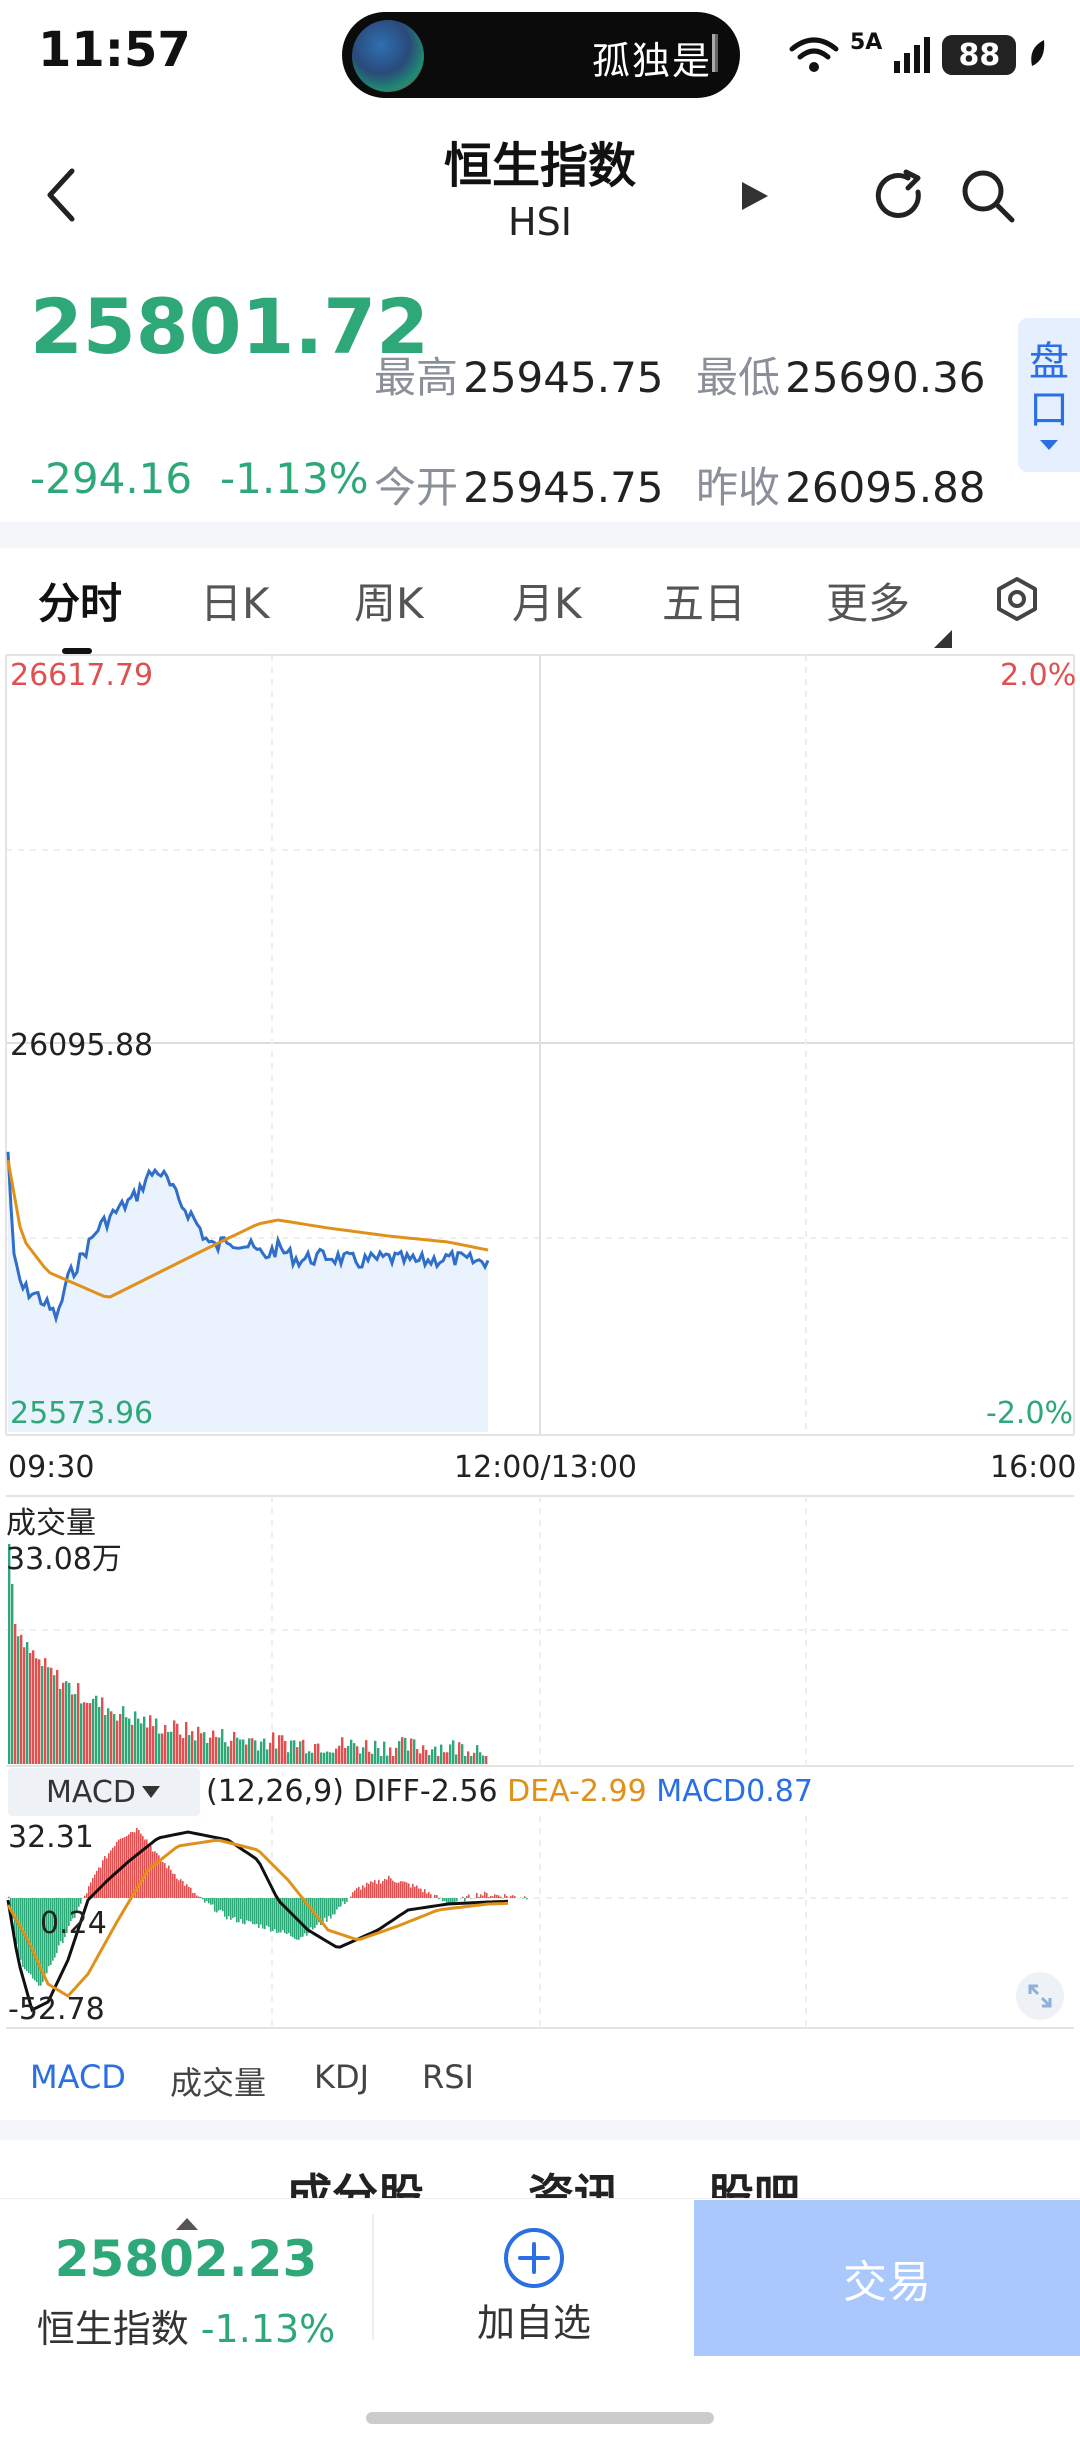 This screenshot has width=1080, height=2444. I want to click on tab-monthly-k: 月K, so click(547, 600).